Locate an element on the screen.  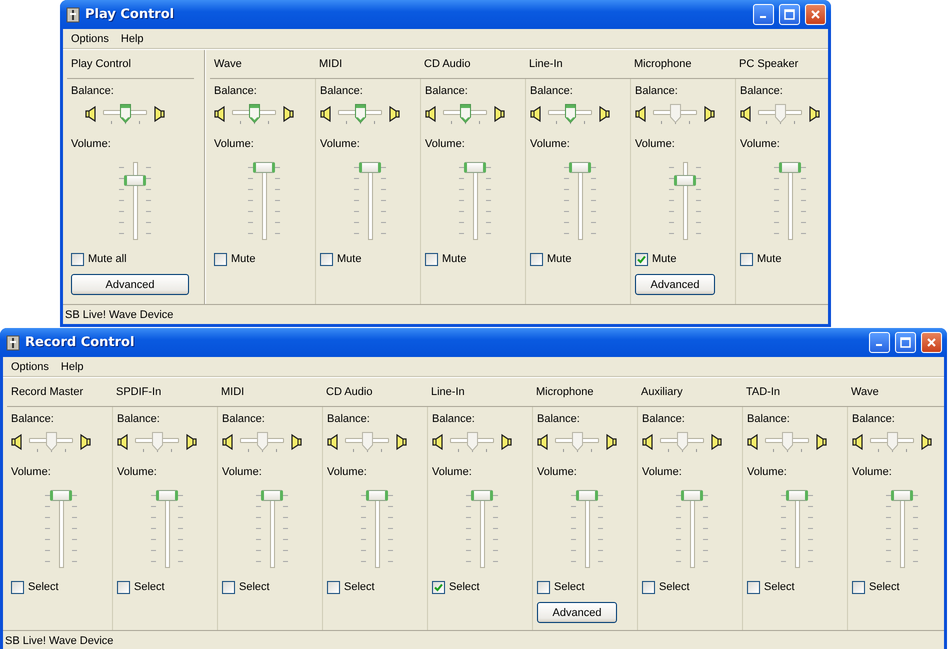
channel-name: MIDI is located at coordinates (330, 64).